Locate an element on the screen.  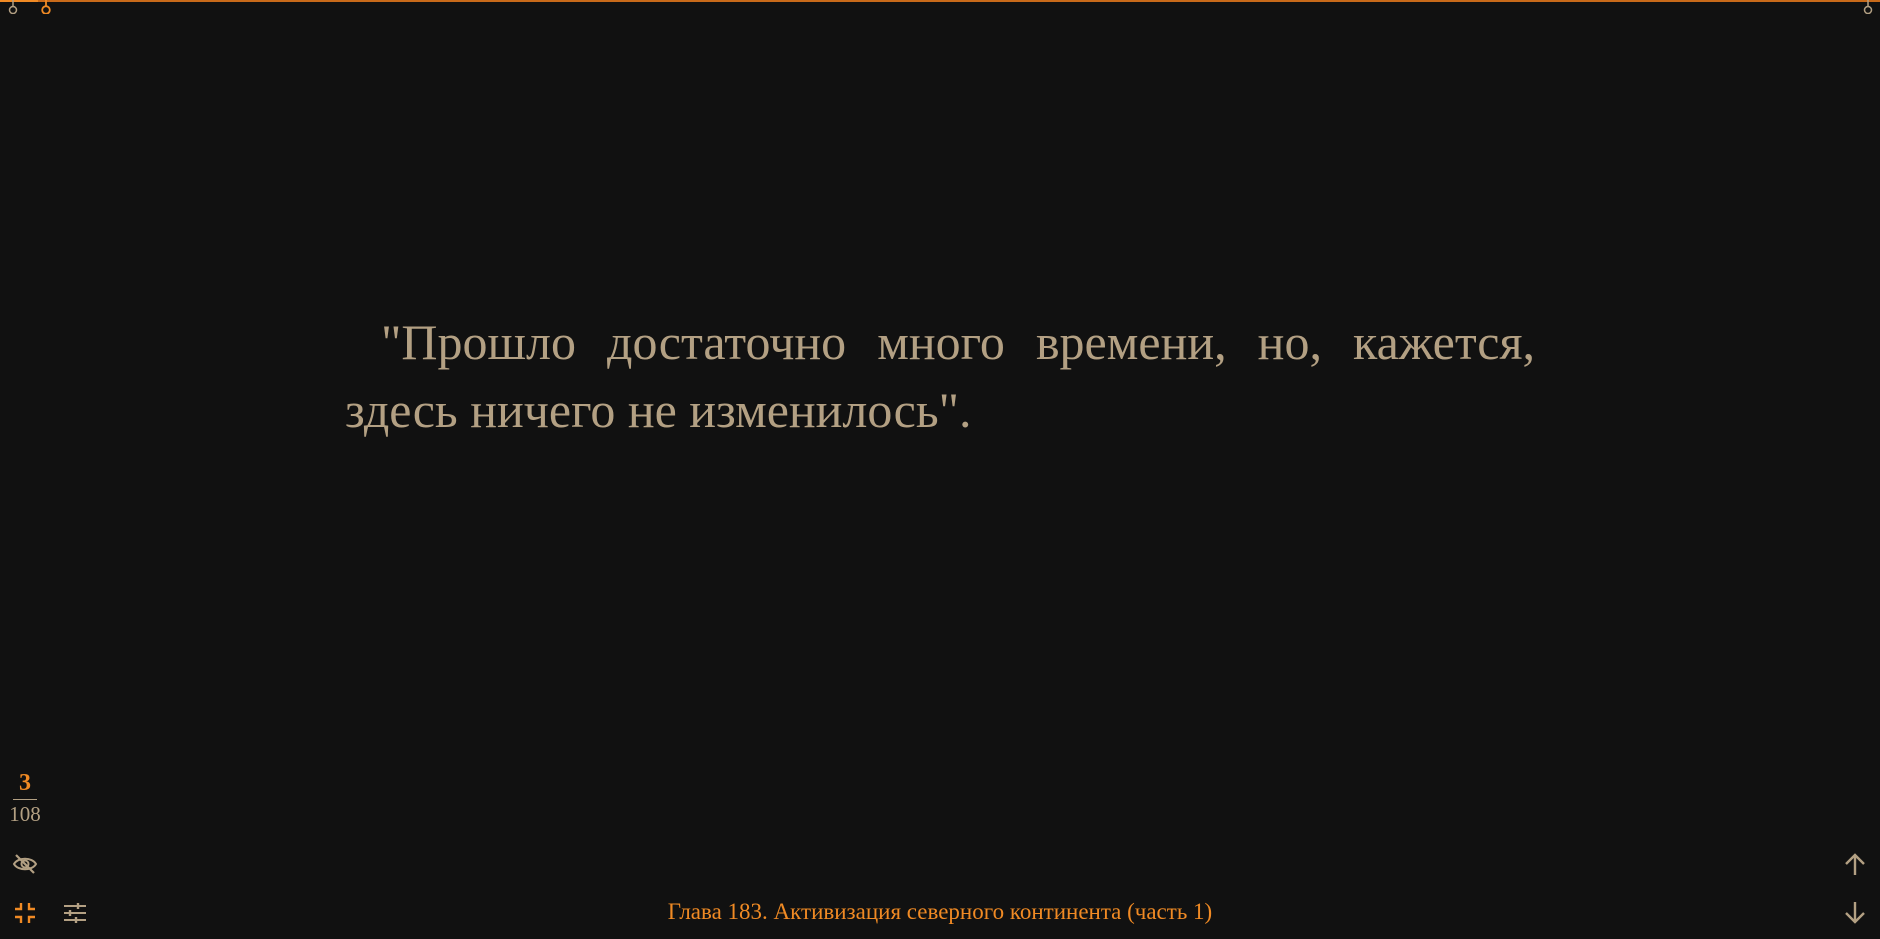
page-separator is located at coordinates (25, 799).